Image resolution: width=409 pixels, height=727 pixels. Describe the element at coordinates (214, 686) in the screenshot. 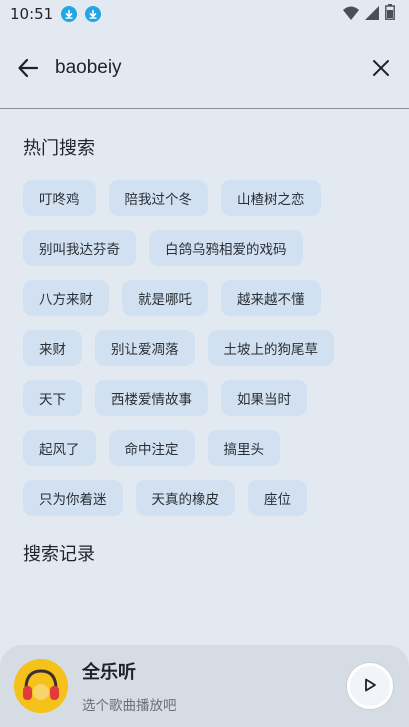

I see `player-info: 全乐听 选个歌曲播放吧` at that location.